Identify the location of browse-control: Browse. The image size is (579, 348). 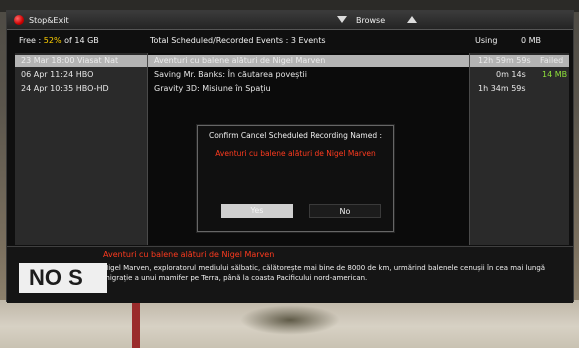
(379, 20).